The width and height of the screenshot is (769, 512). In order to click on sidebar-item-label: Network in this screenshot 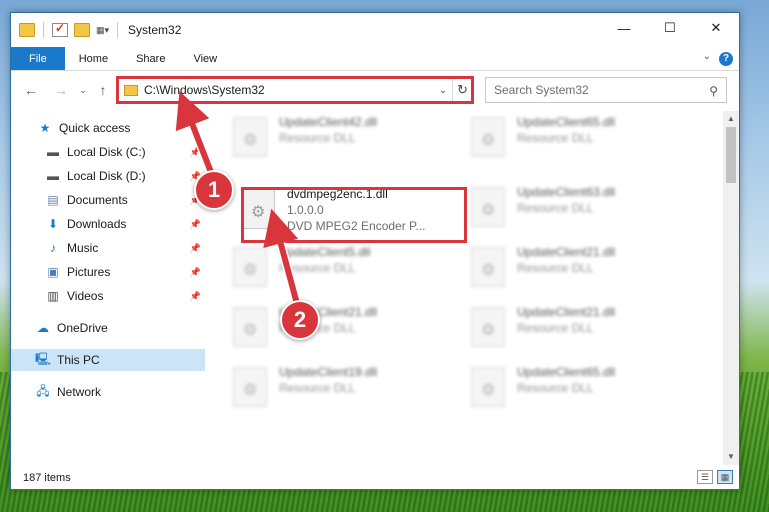, I will do `click(79, 392)`.